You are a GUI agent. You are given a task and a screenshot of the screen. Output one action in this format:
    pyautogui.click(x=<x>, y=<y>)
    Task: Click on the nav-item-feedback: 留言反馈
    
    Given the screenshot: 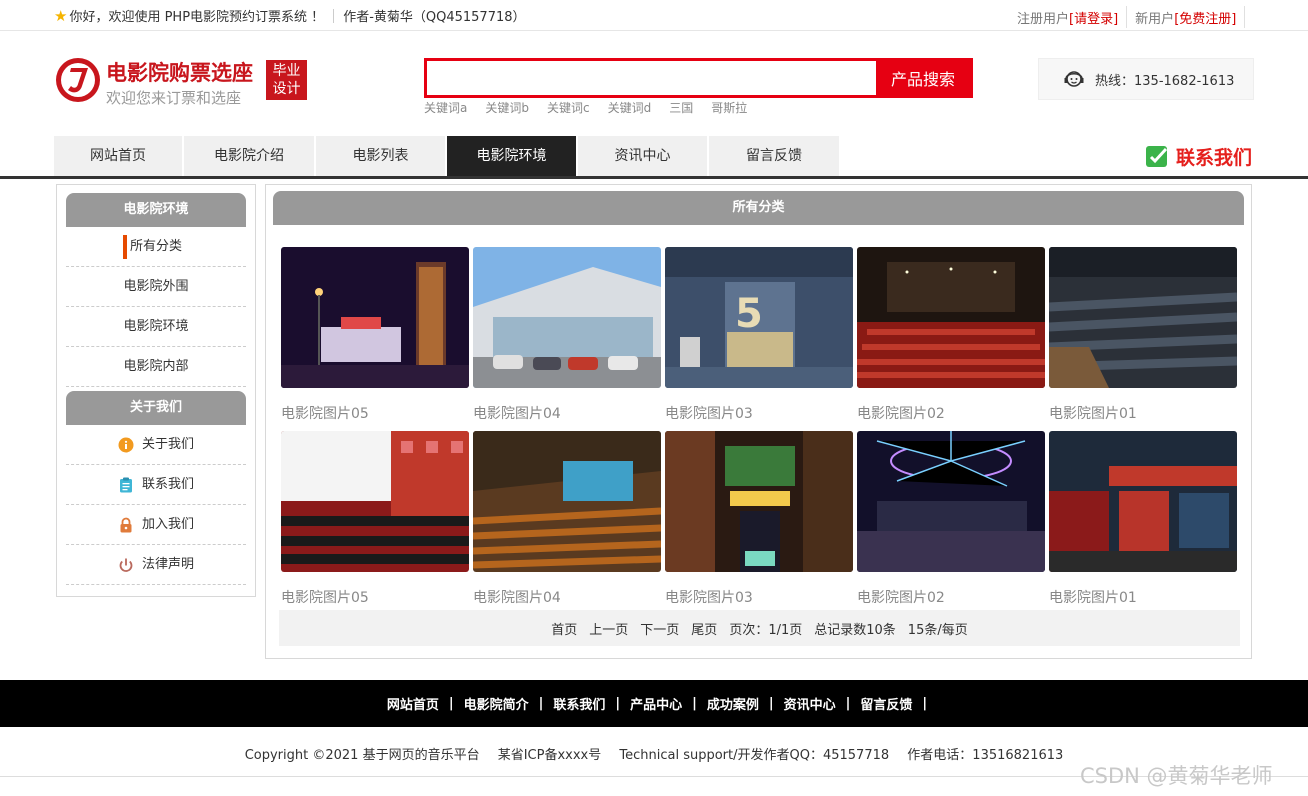 What is the action you would take?
    pyautogui.click(x=774, y=156)
    